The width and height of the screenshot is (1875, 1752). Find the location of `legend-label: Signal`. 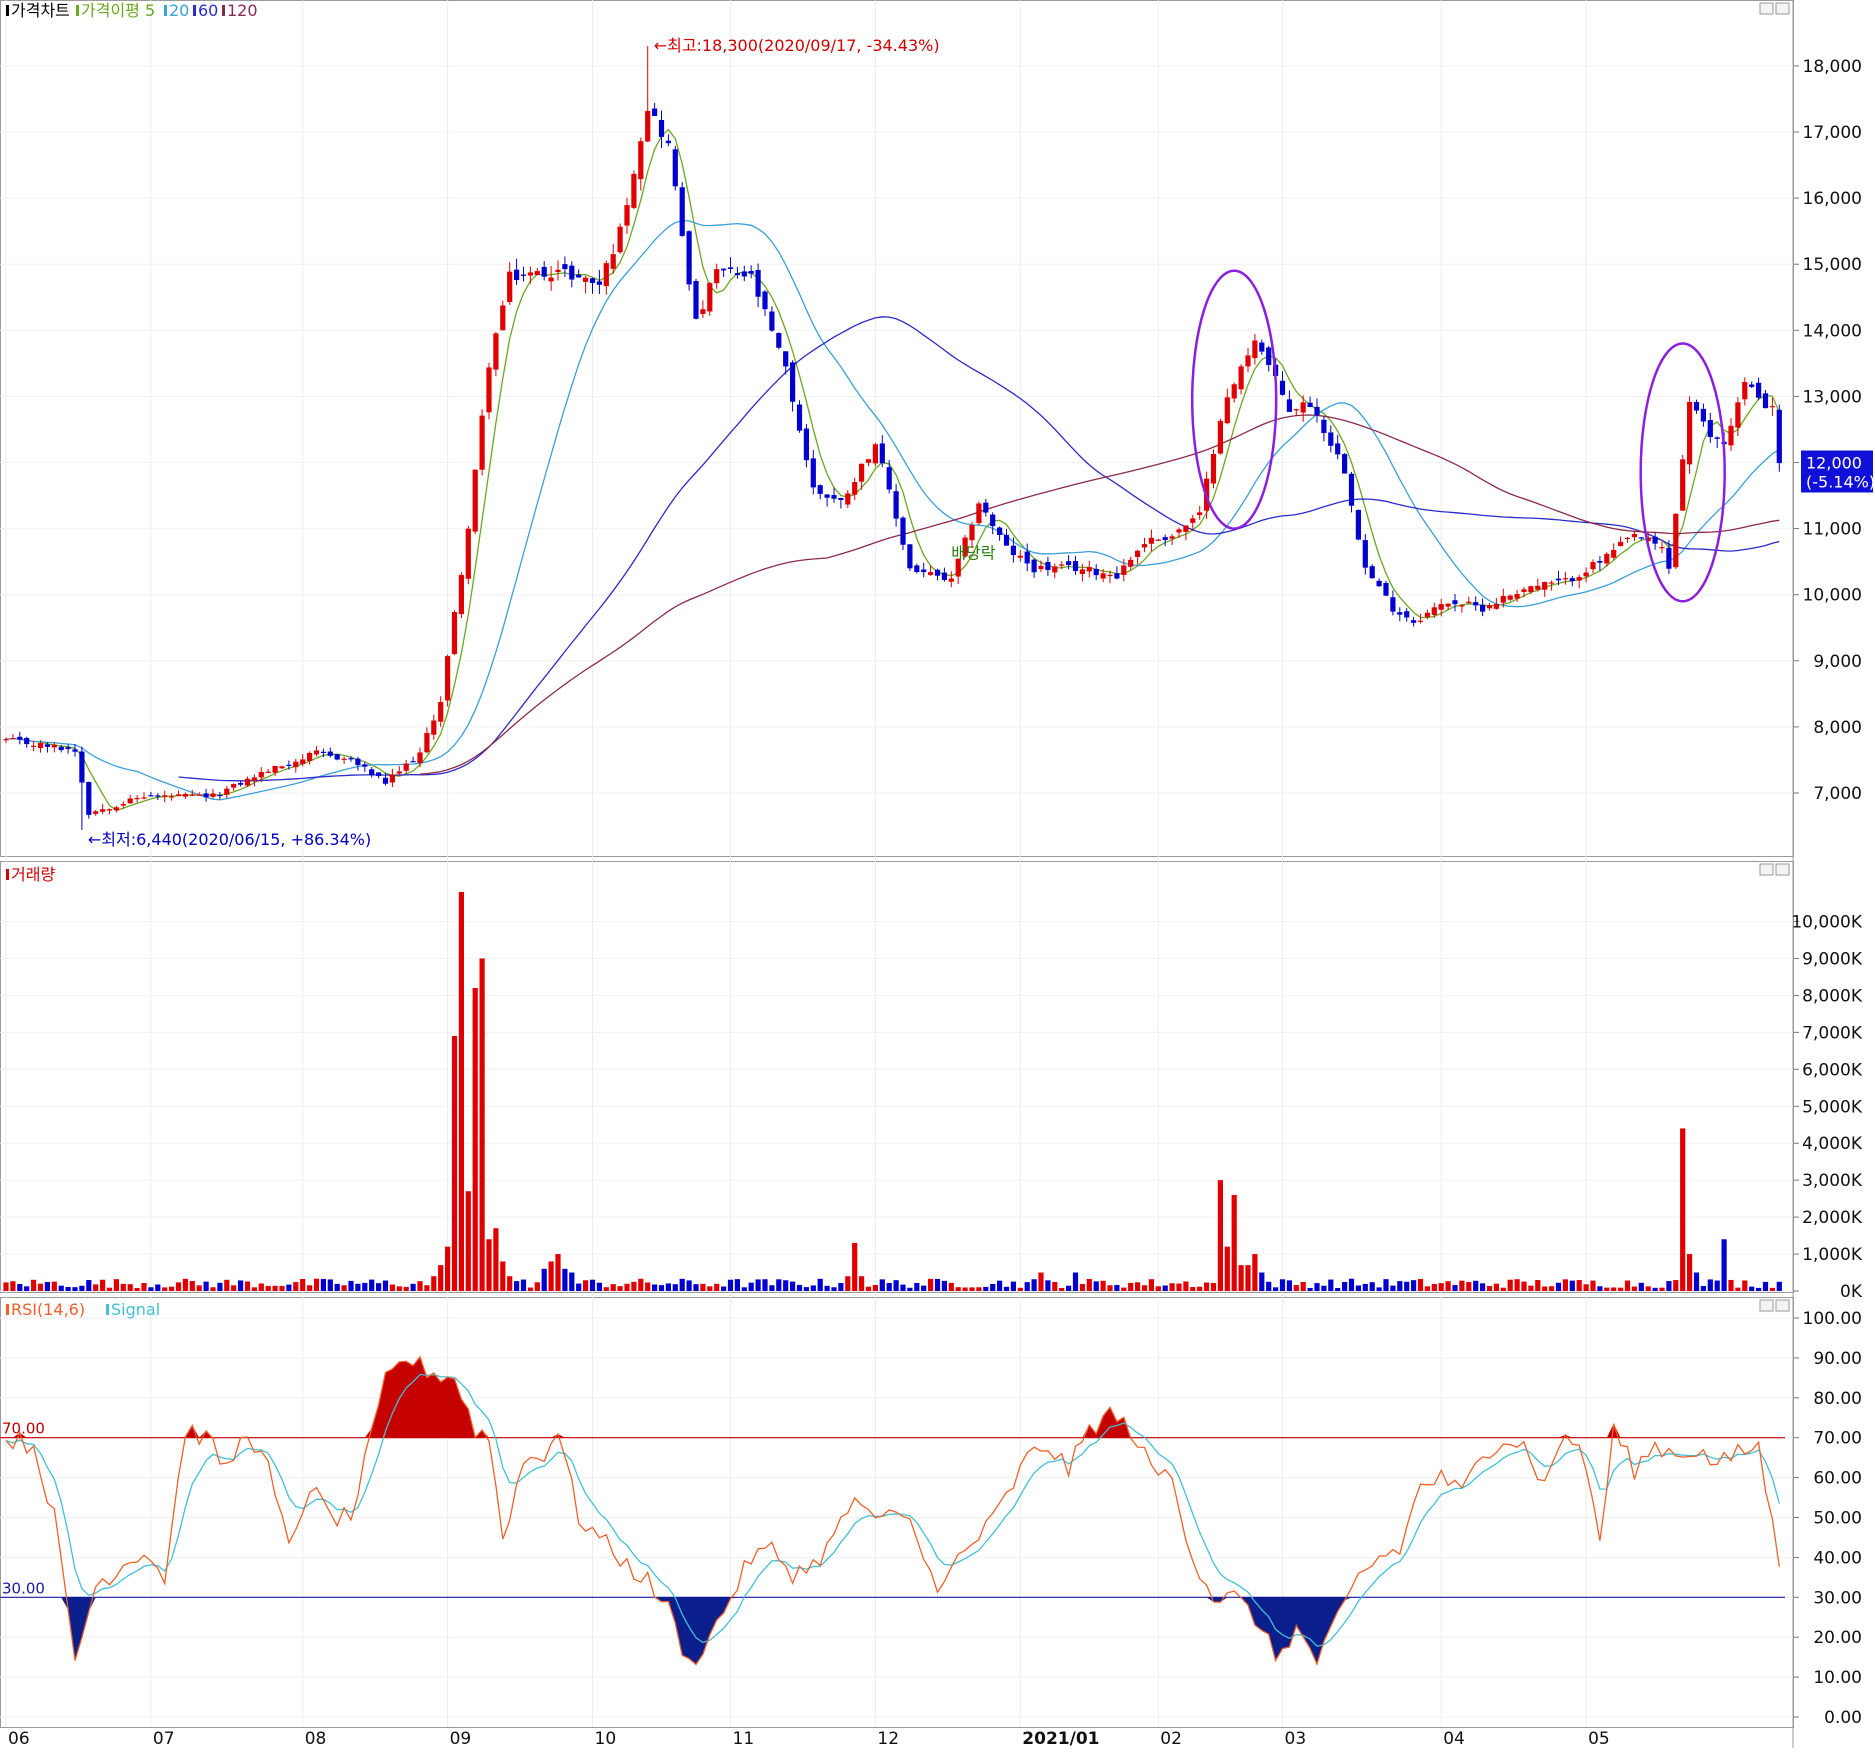

legend-label: Signal is located at coordinates (135, 1309).